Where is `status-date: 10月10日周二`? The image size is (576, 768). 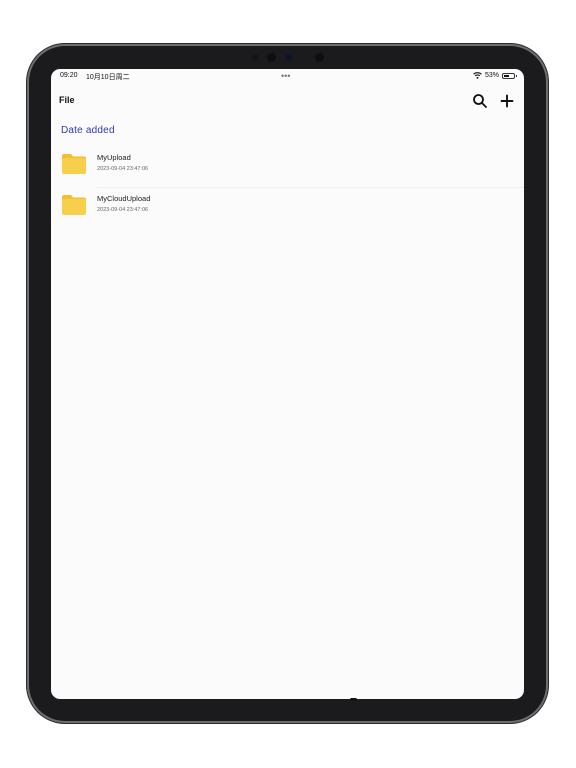 status-date: 10月10日周二 is located at coordinates (108, 77).